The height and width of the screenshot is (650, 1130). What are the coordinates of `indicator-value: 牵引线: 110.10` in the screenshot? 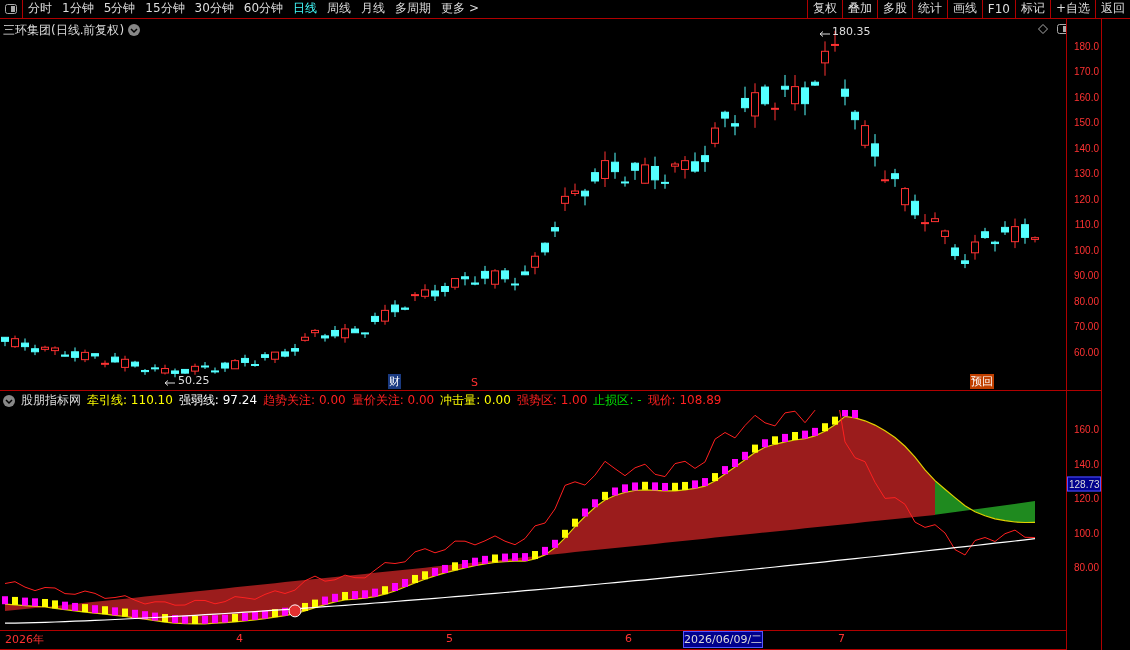 It's located at (130, 401).